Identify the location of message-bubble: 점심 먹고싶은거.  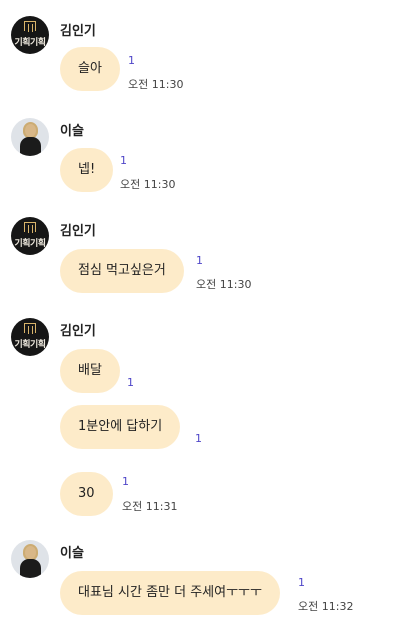
(122, 271).